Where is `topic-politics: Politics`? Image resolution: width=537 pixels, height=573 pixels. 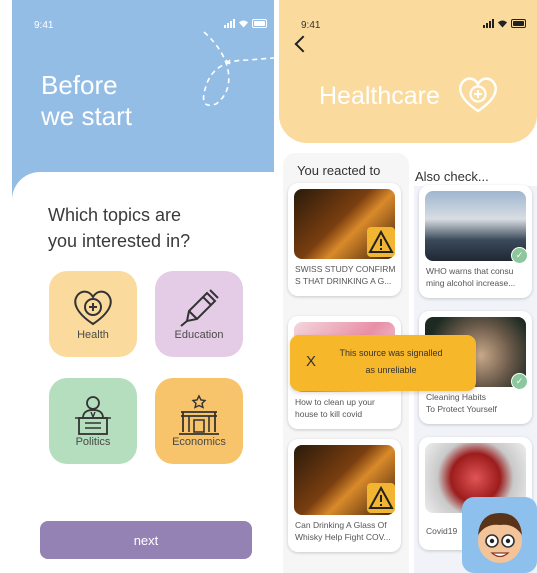 topic-politics: Politics is located at coordinates (93, 421).